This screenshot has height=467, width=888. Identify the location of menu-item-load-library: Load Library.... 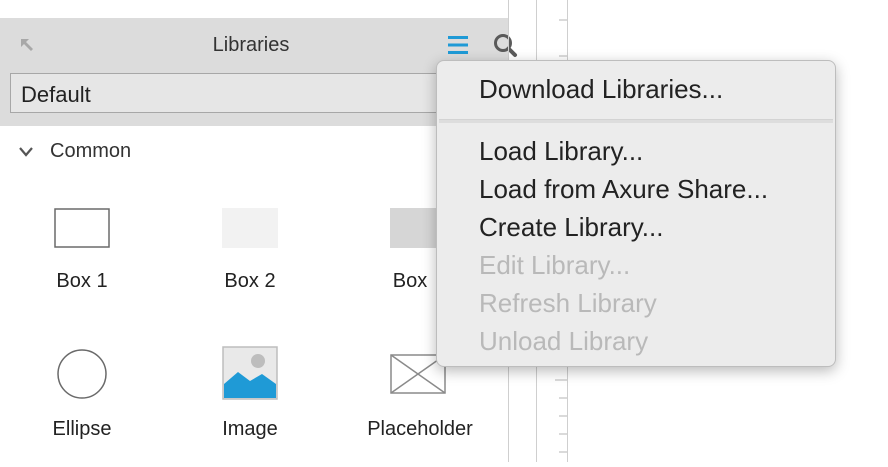
(561, 151).